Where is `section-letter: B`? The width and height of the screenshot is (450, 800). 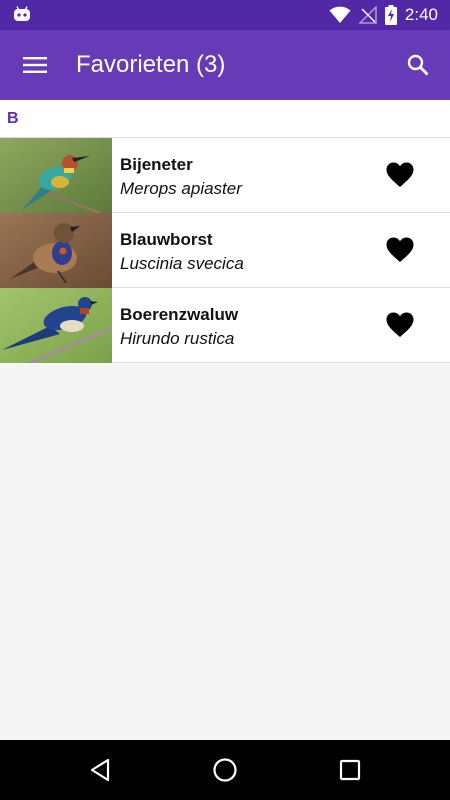 section-letter: B is located at coordinates (13, 118).